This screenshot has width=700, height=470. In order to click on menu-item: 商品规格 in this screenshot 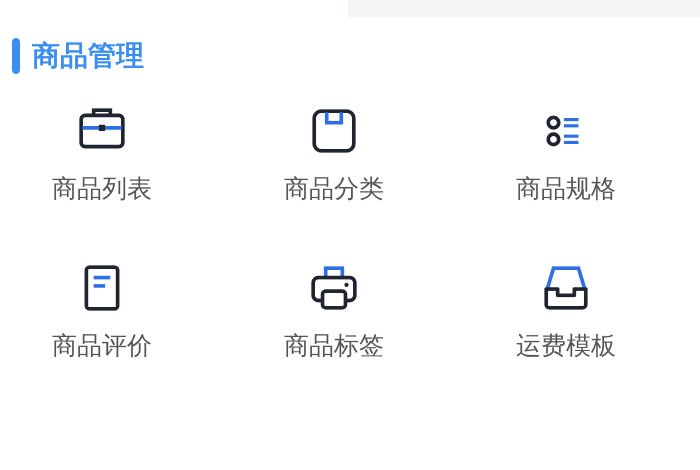, I will do `click(566, 153)`.